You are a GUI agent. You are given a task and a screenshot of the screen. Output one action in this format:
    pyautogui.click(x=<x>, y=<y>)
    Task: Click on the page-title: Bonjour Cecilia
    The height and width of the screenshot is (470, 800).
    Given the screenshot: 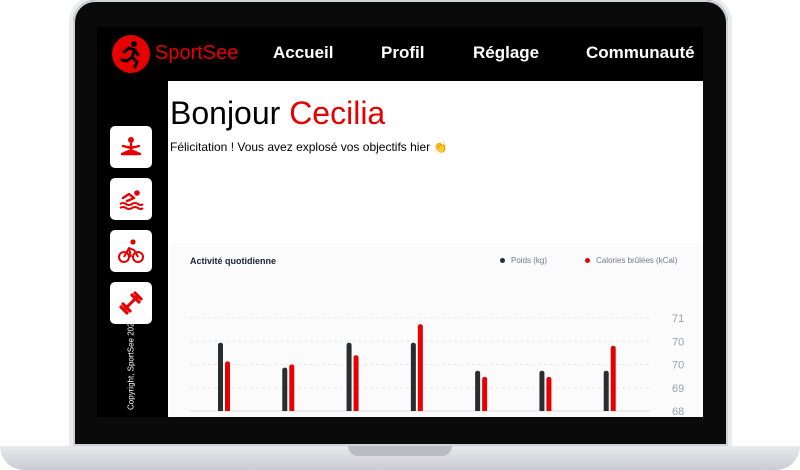 What is the action you would take?
    pyautogui.click(x=277, y=113)
    